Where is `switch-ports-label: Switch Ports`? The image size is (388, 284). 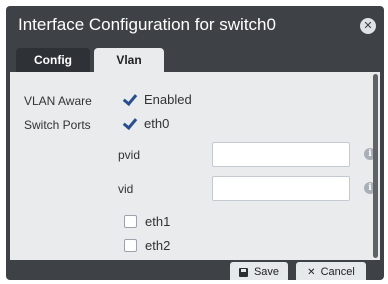 switch-ports-label: Switch Ports is located at coordinates (57, 125).